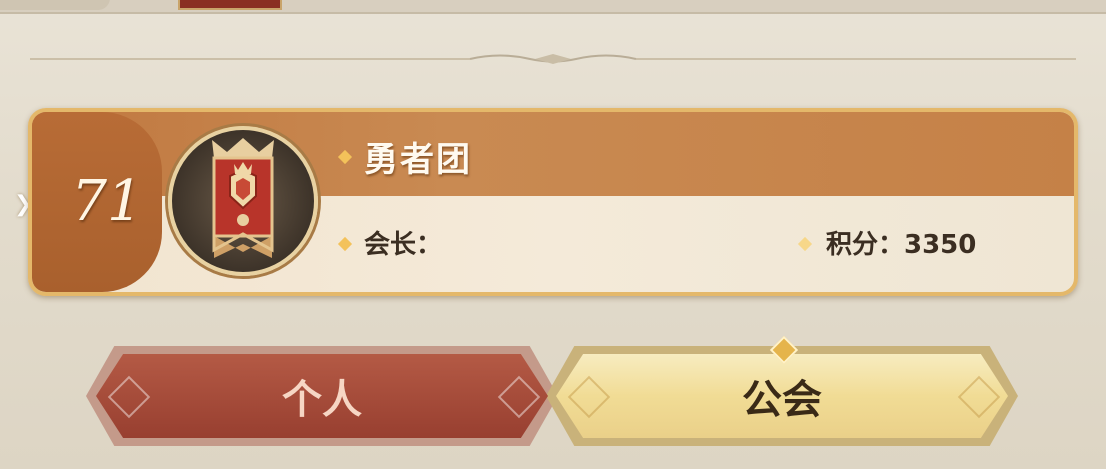 Image resolution: width=1106 pixels, height=469 pixels. Describe the element at coordinates (230, 5) in the screenshot. I see `top-panel-card-edge` at that location.